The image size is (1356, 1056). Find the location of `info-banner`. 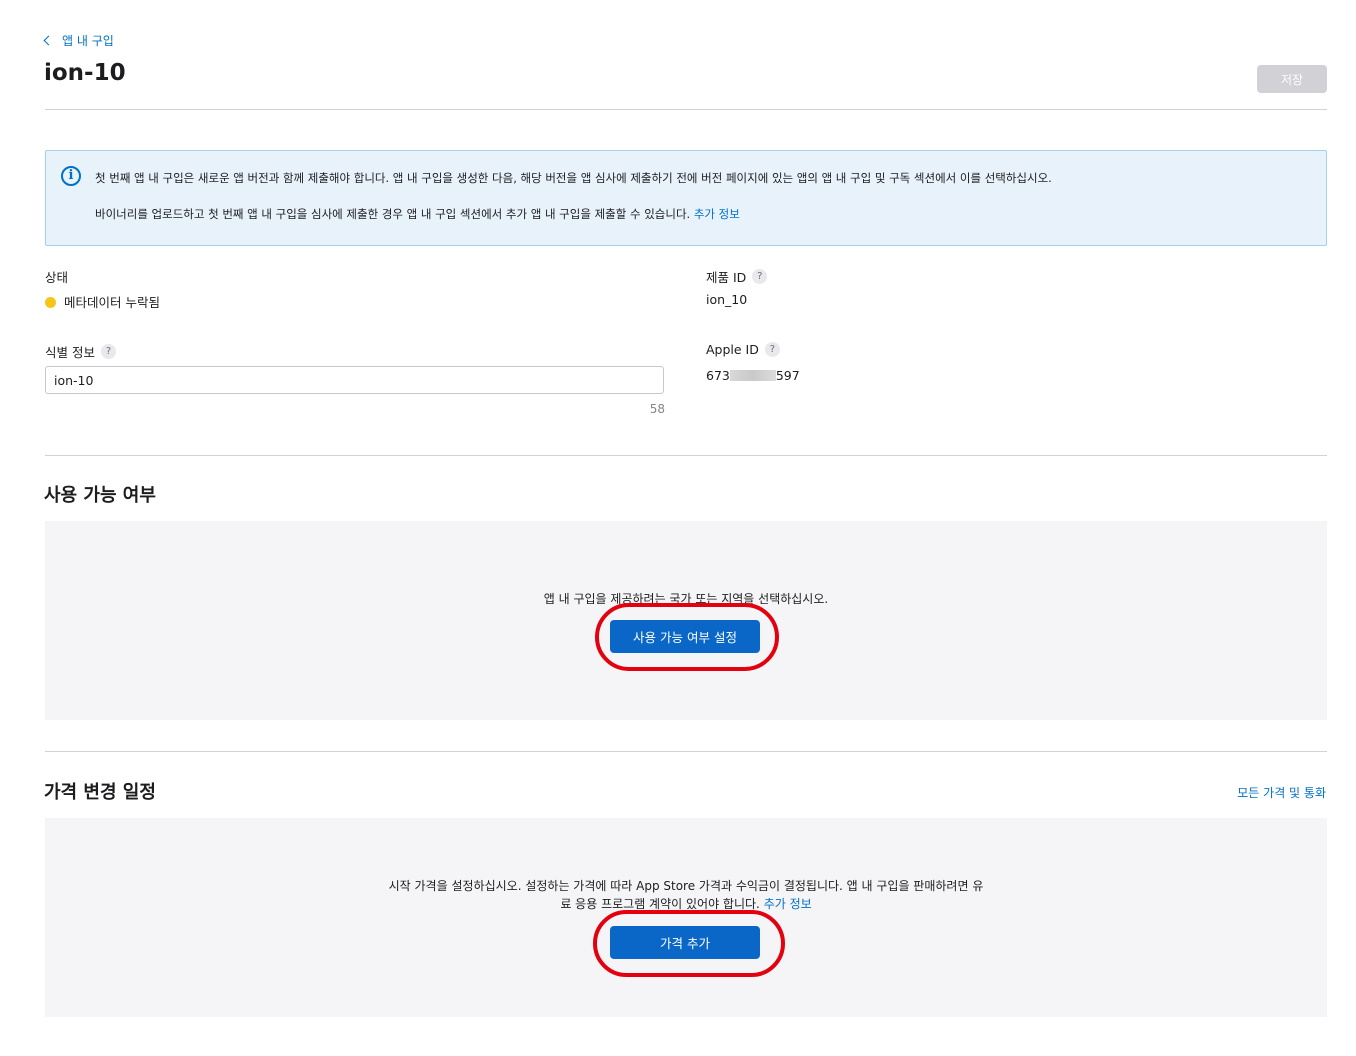

info-banner is located at coordinates (686, 198).